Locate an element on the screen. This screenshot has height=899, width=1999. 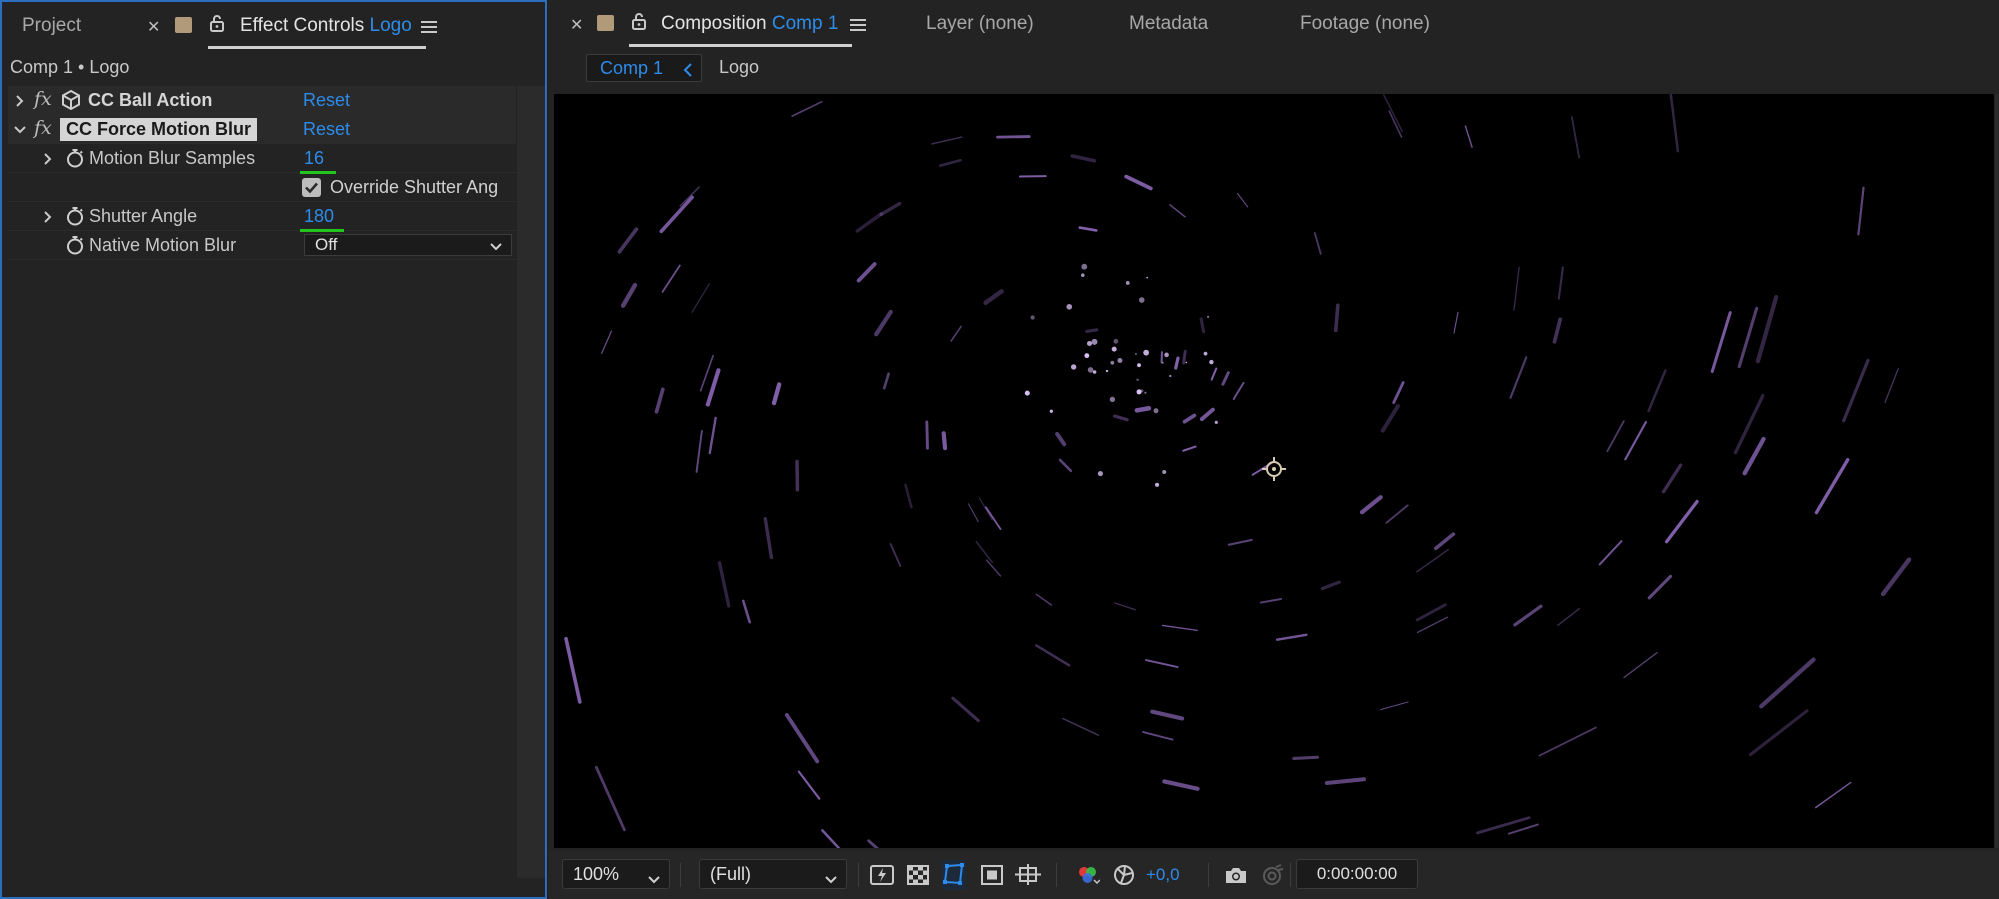
tab-footage-label: Footage is located at coordinates (1335, 23).